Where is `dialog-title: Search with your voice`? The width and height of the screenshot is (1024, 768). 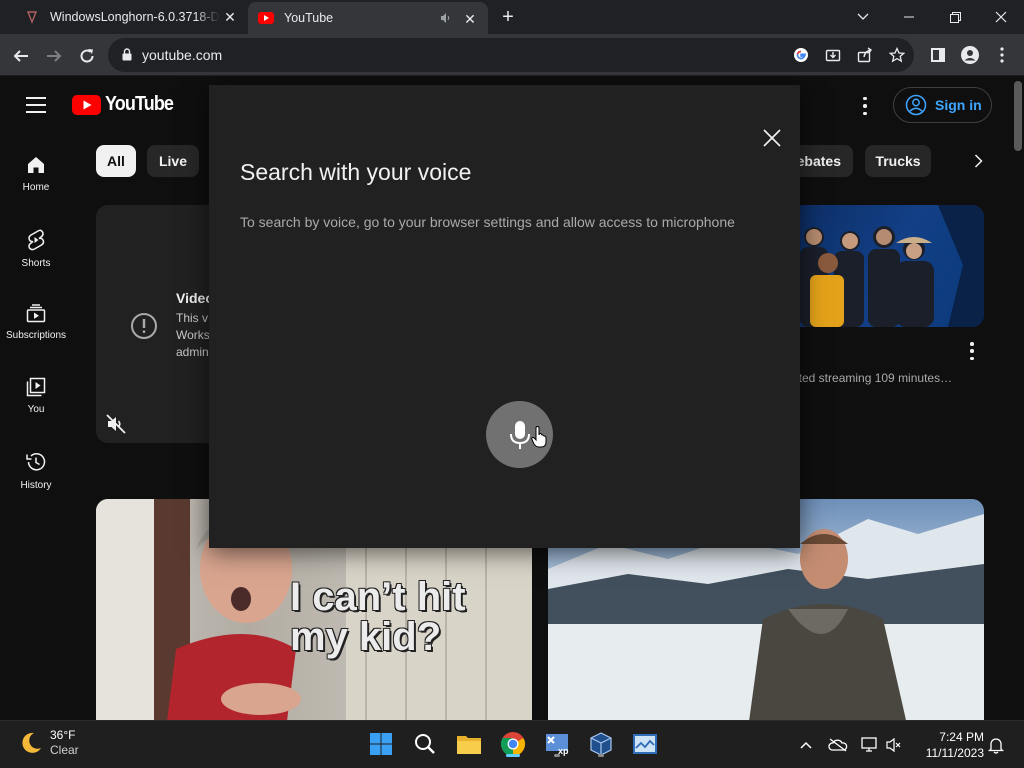
dialog-title: Search with your voice is located at coordinates (356, 172).